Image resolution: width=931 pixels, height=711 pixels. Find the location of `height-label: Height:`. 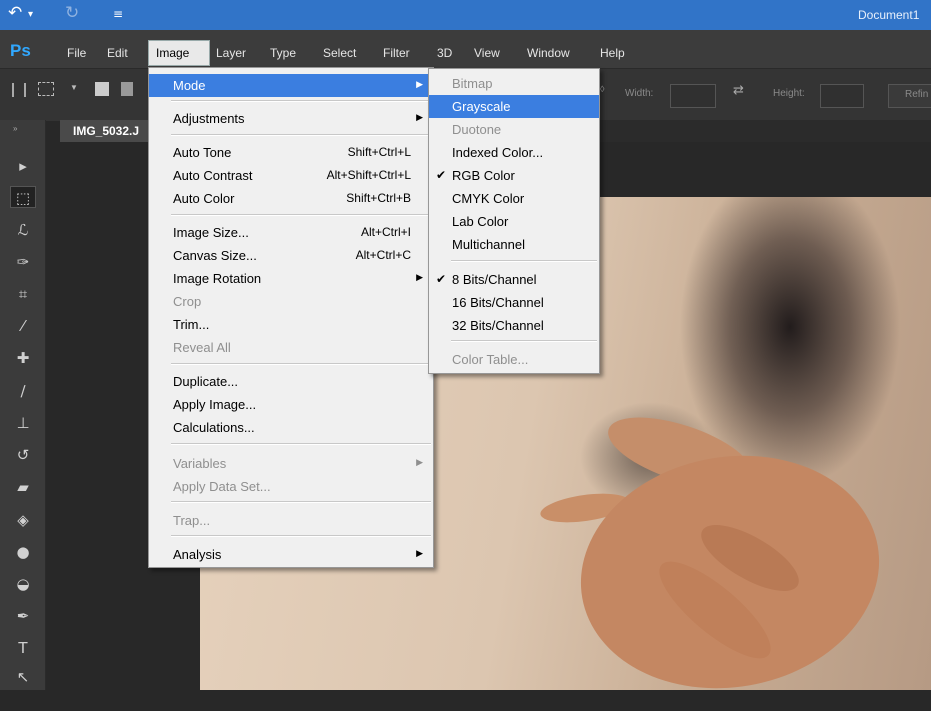

height-label: Height: is located at coordinates (789, 93).